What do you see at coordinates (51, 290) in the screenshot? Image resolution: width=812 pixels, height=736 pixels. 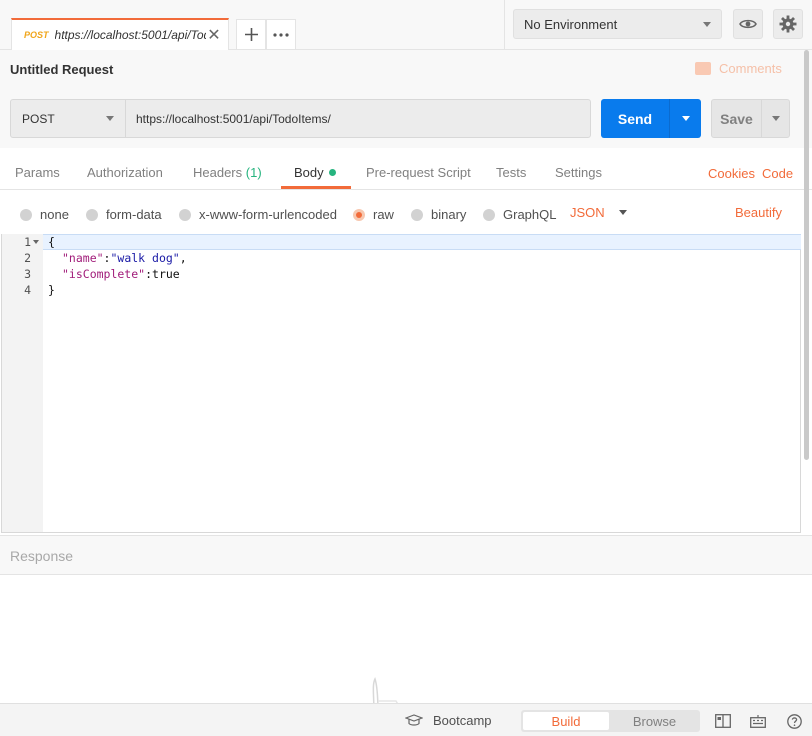 I see `code-text: }` at bounding box center [51, 290].